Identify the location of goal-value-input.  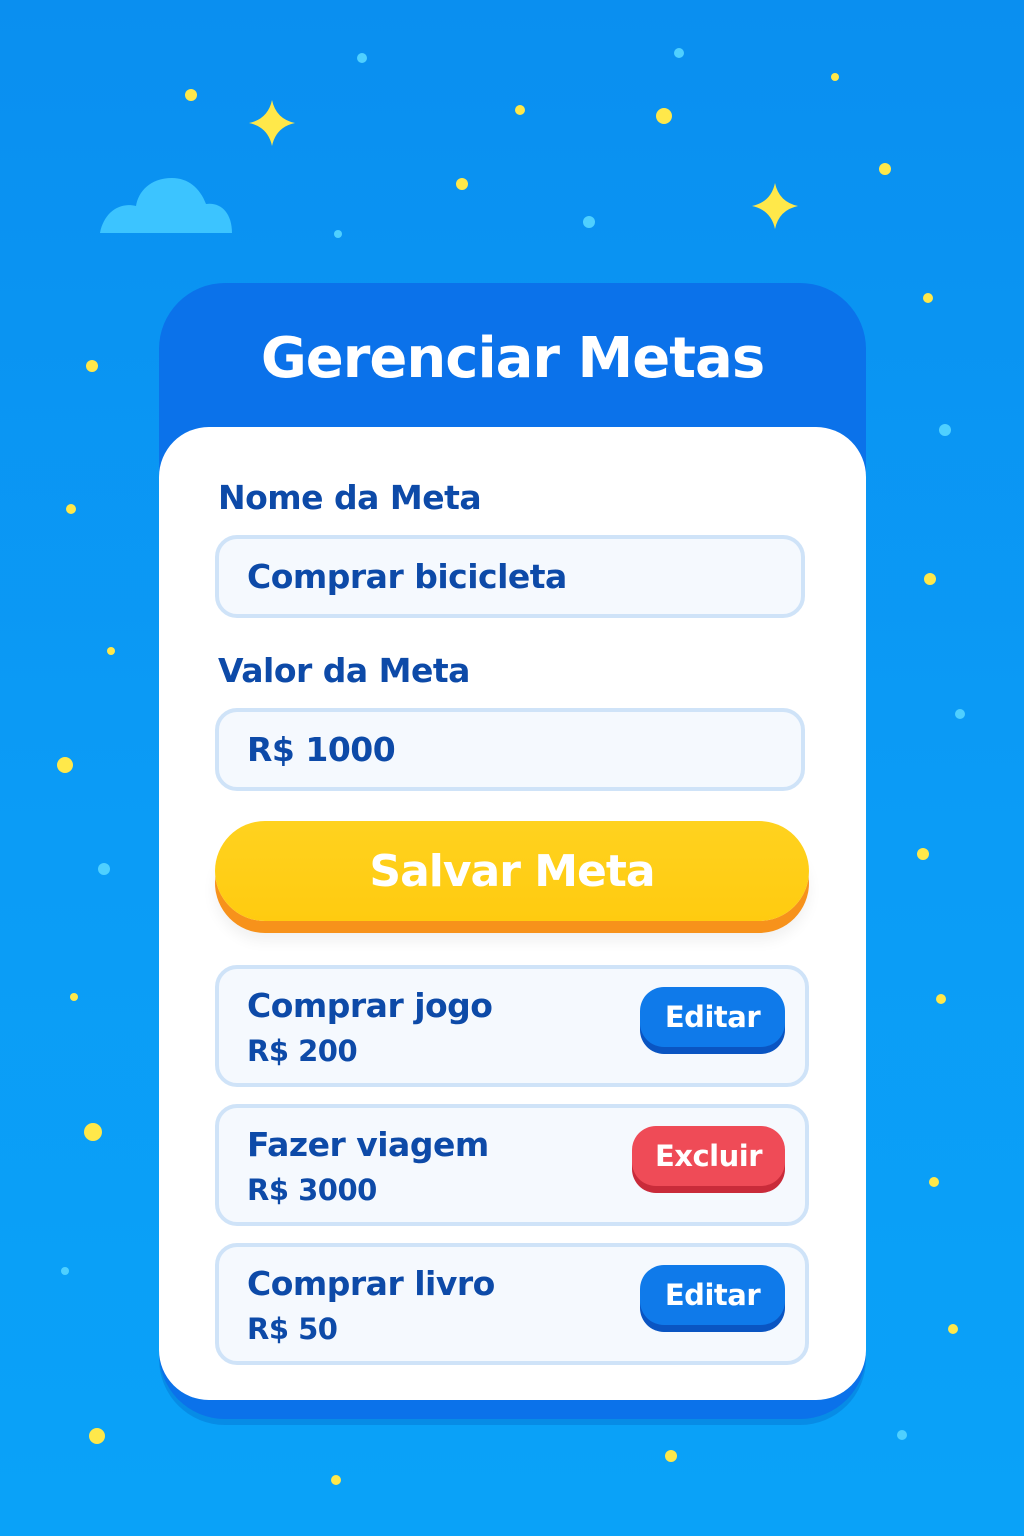
(510, 749).